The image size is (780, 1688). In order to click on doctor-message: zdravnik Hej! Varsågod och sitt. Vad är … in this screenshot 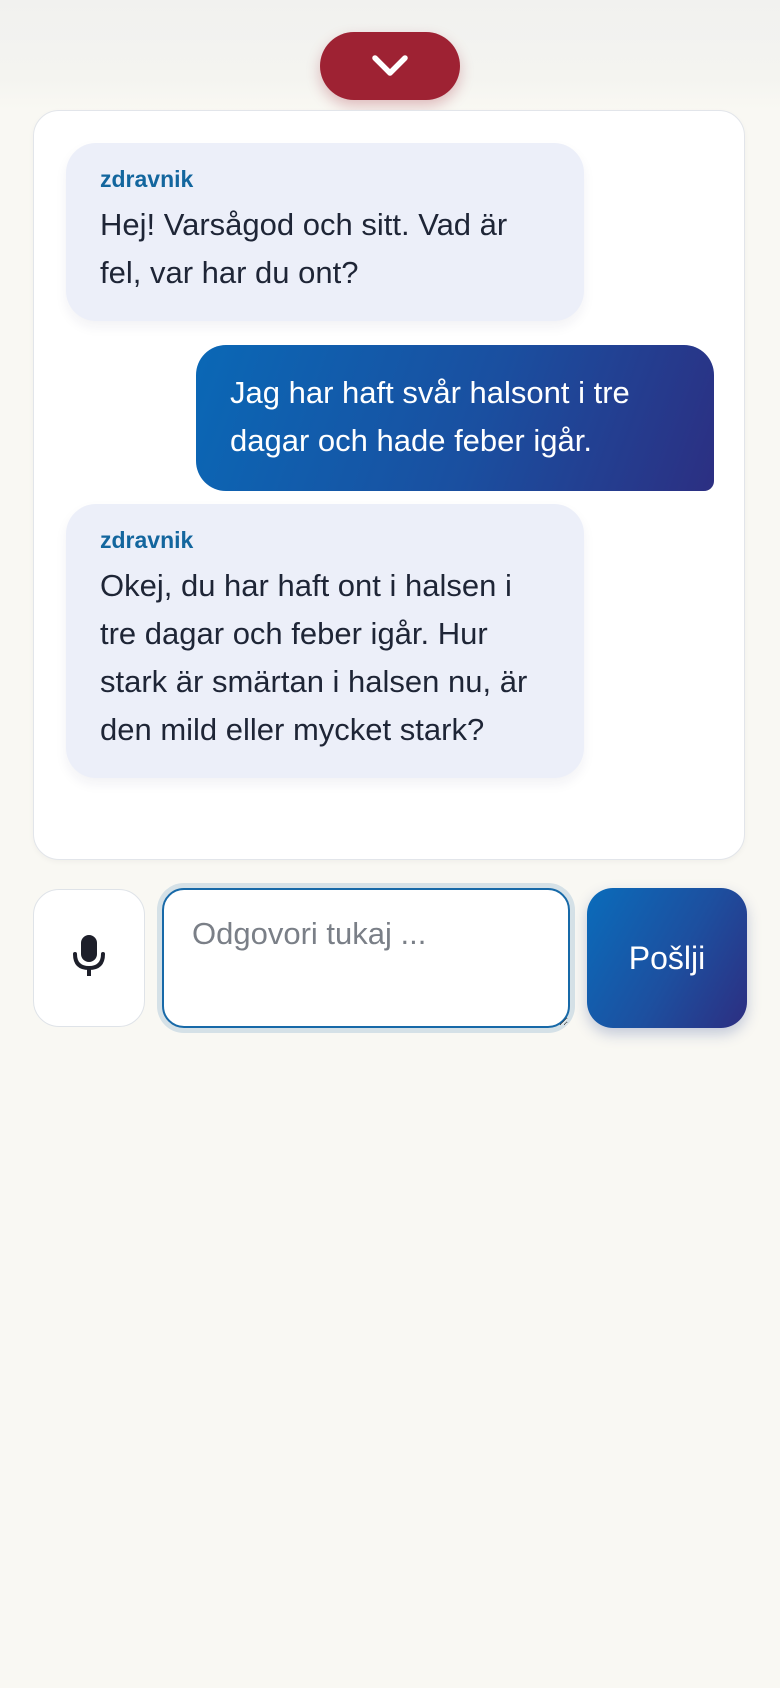, I will do `click(325, 232)`.